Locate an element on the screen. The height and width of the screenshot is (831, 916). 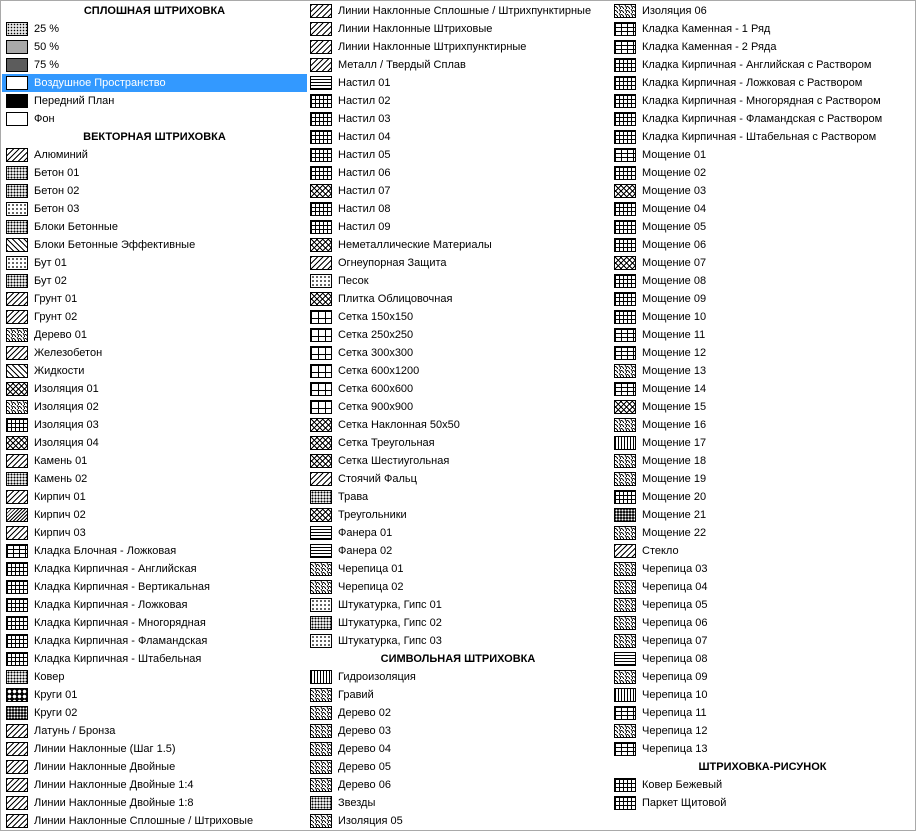
pattern-list-item: Сетка Наклонная 50x50 is located at coordinates (458, 425).